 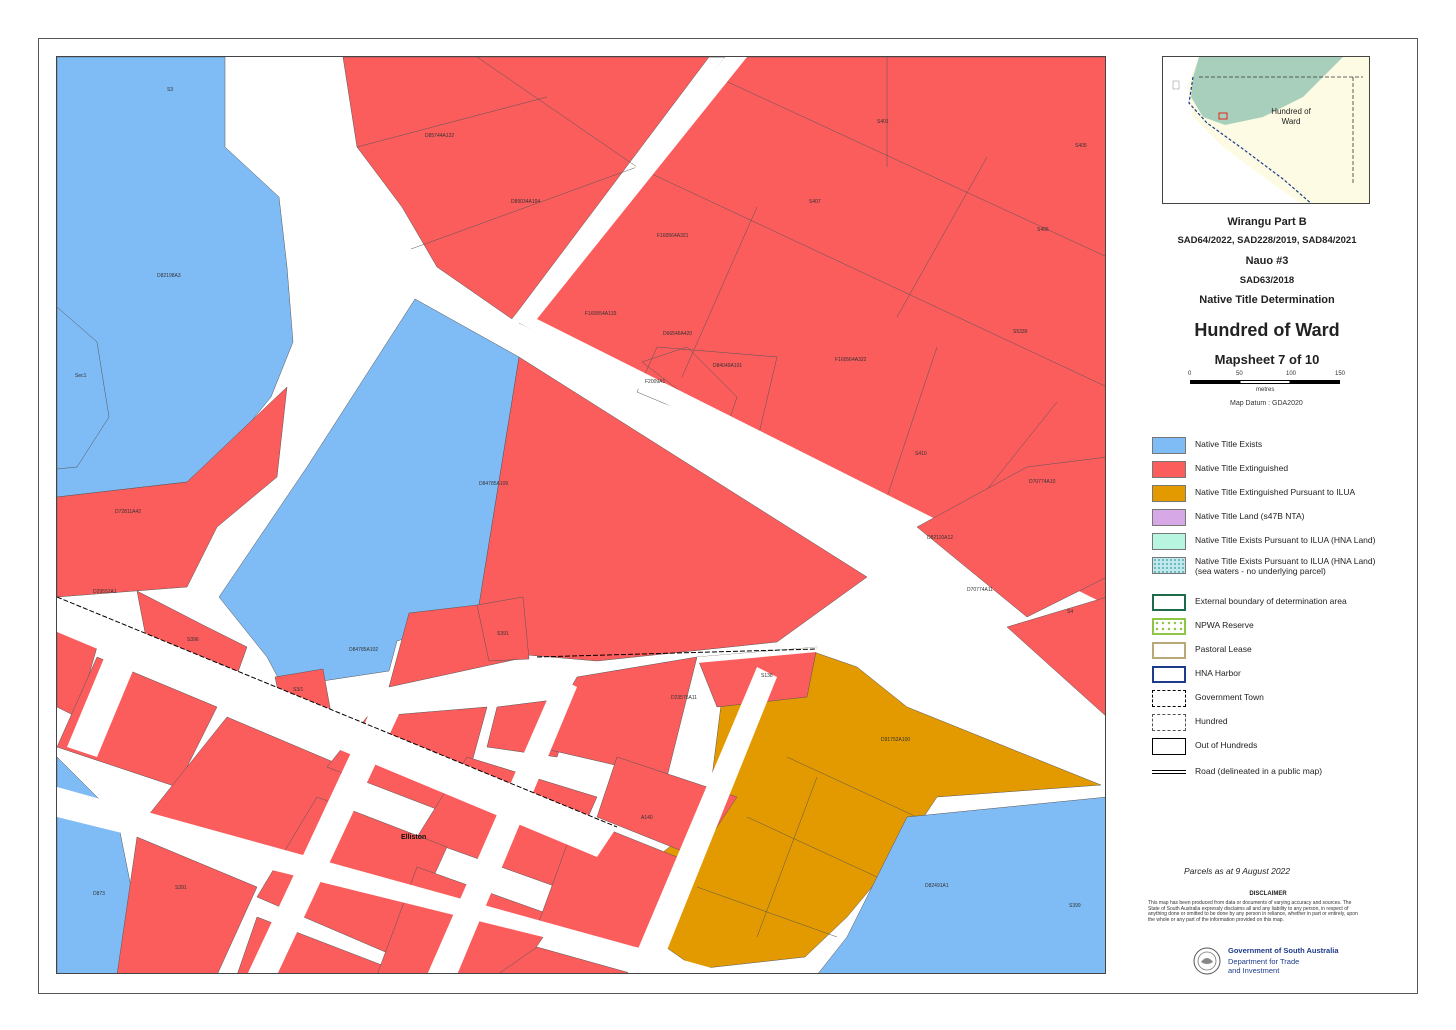 What do you see at coordinates (940, 538) in the screenshot?
I see `parcel-label: D82110A12` at bounding box center [940, 538].